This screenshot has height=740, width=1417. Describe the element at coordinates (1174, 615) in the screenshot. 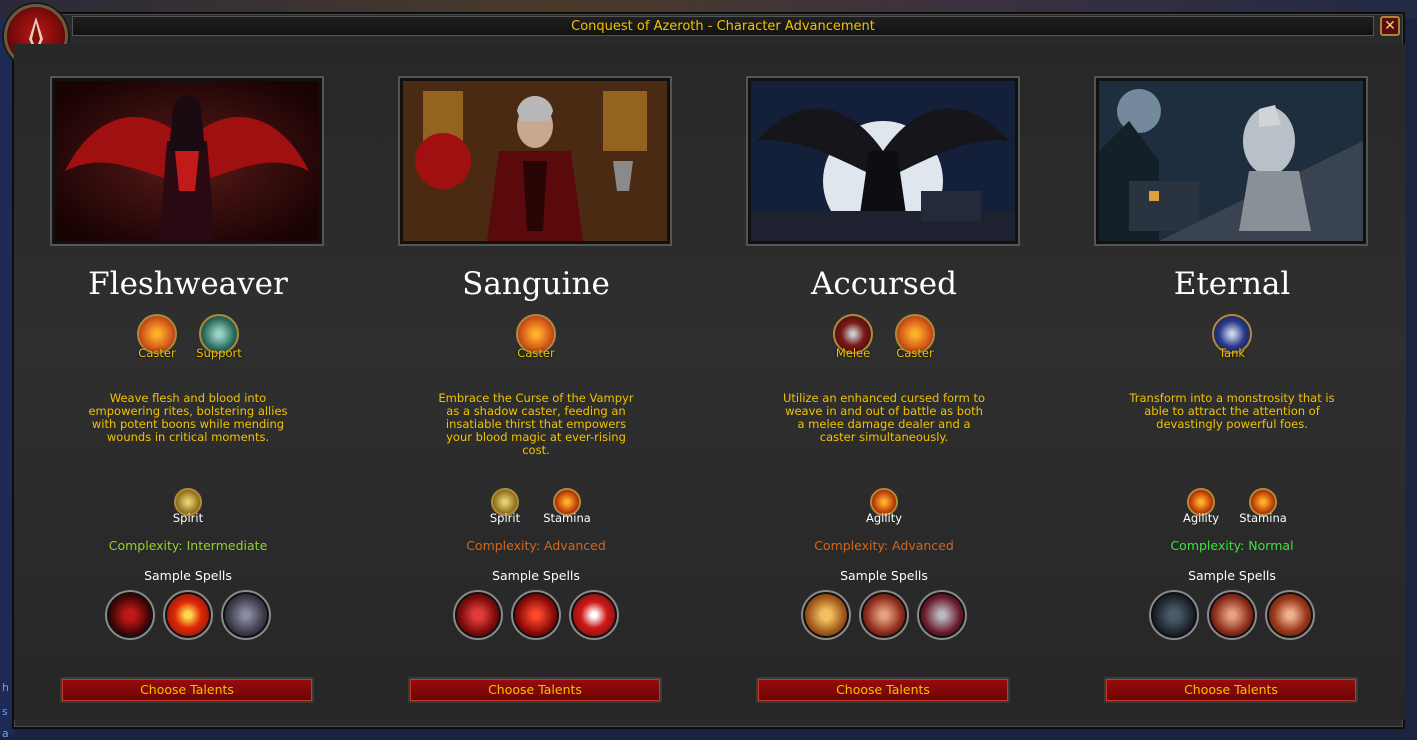

I see `wolf-head-icon` at that location.